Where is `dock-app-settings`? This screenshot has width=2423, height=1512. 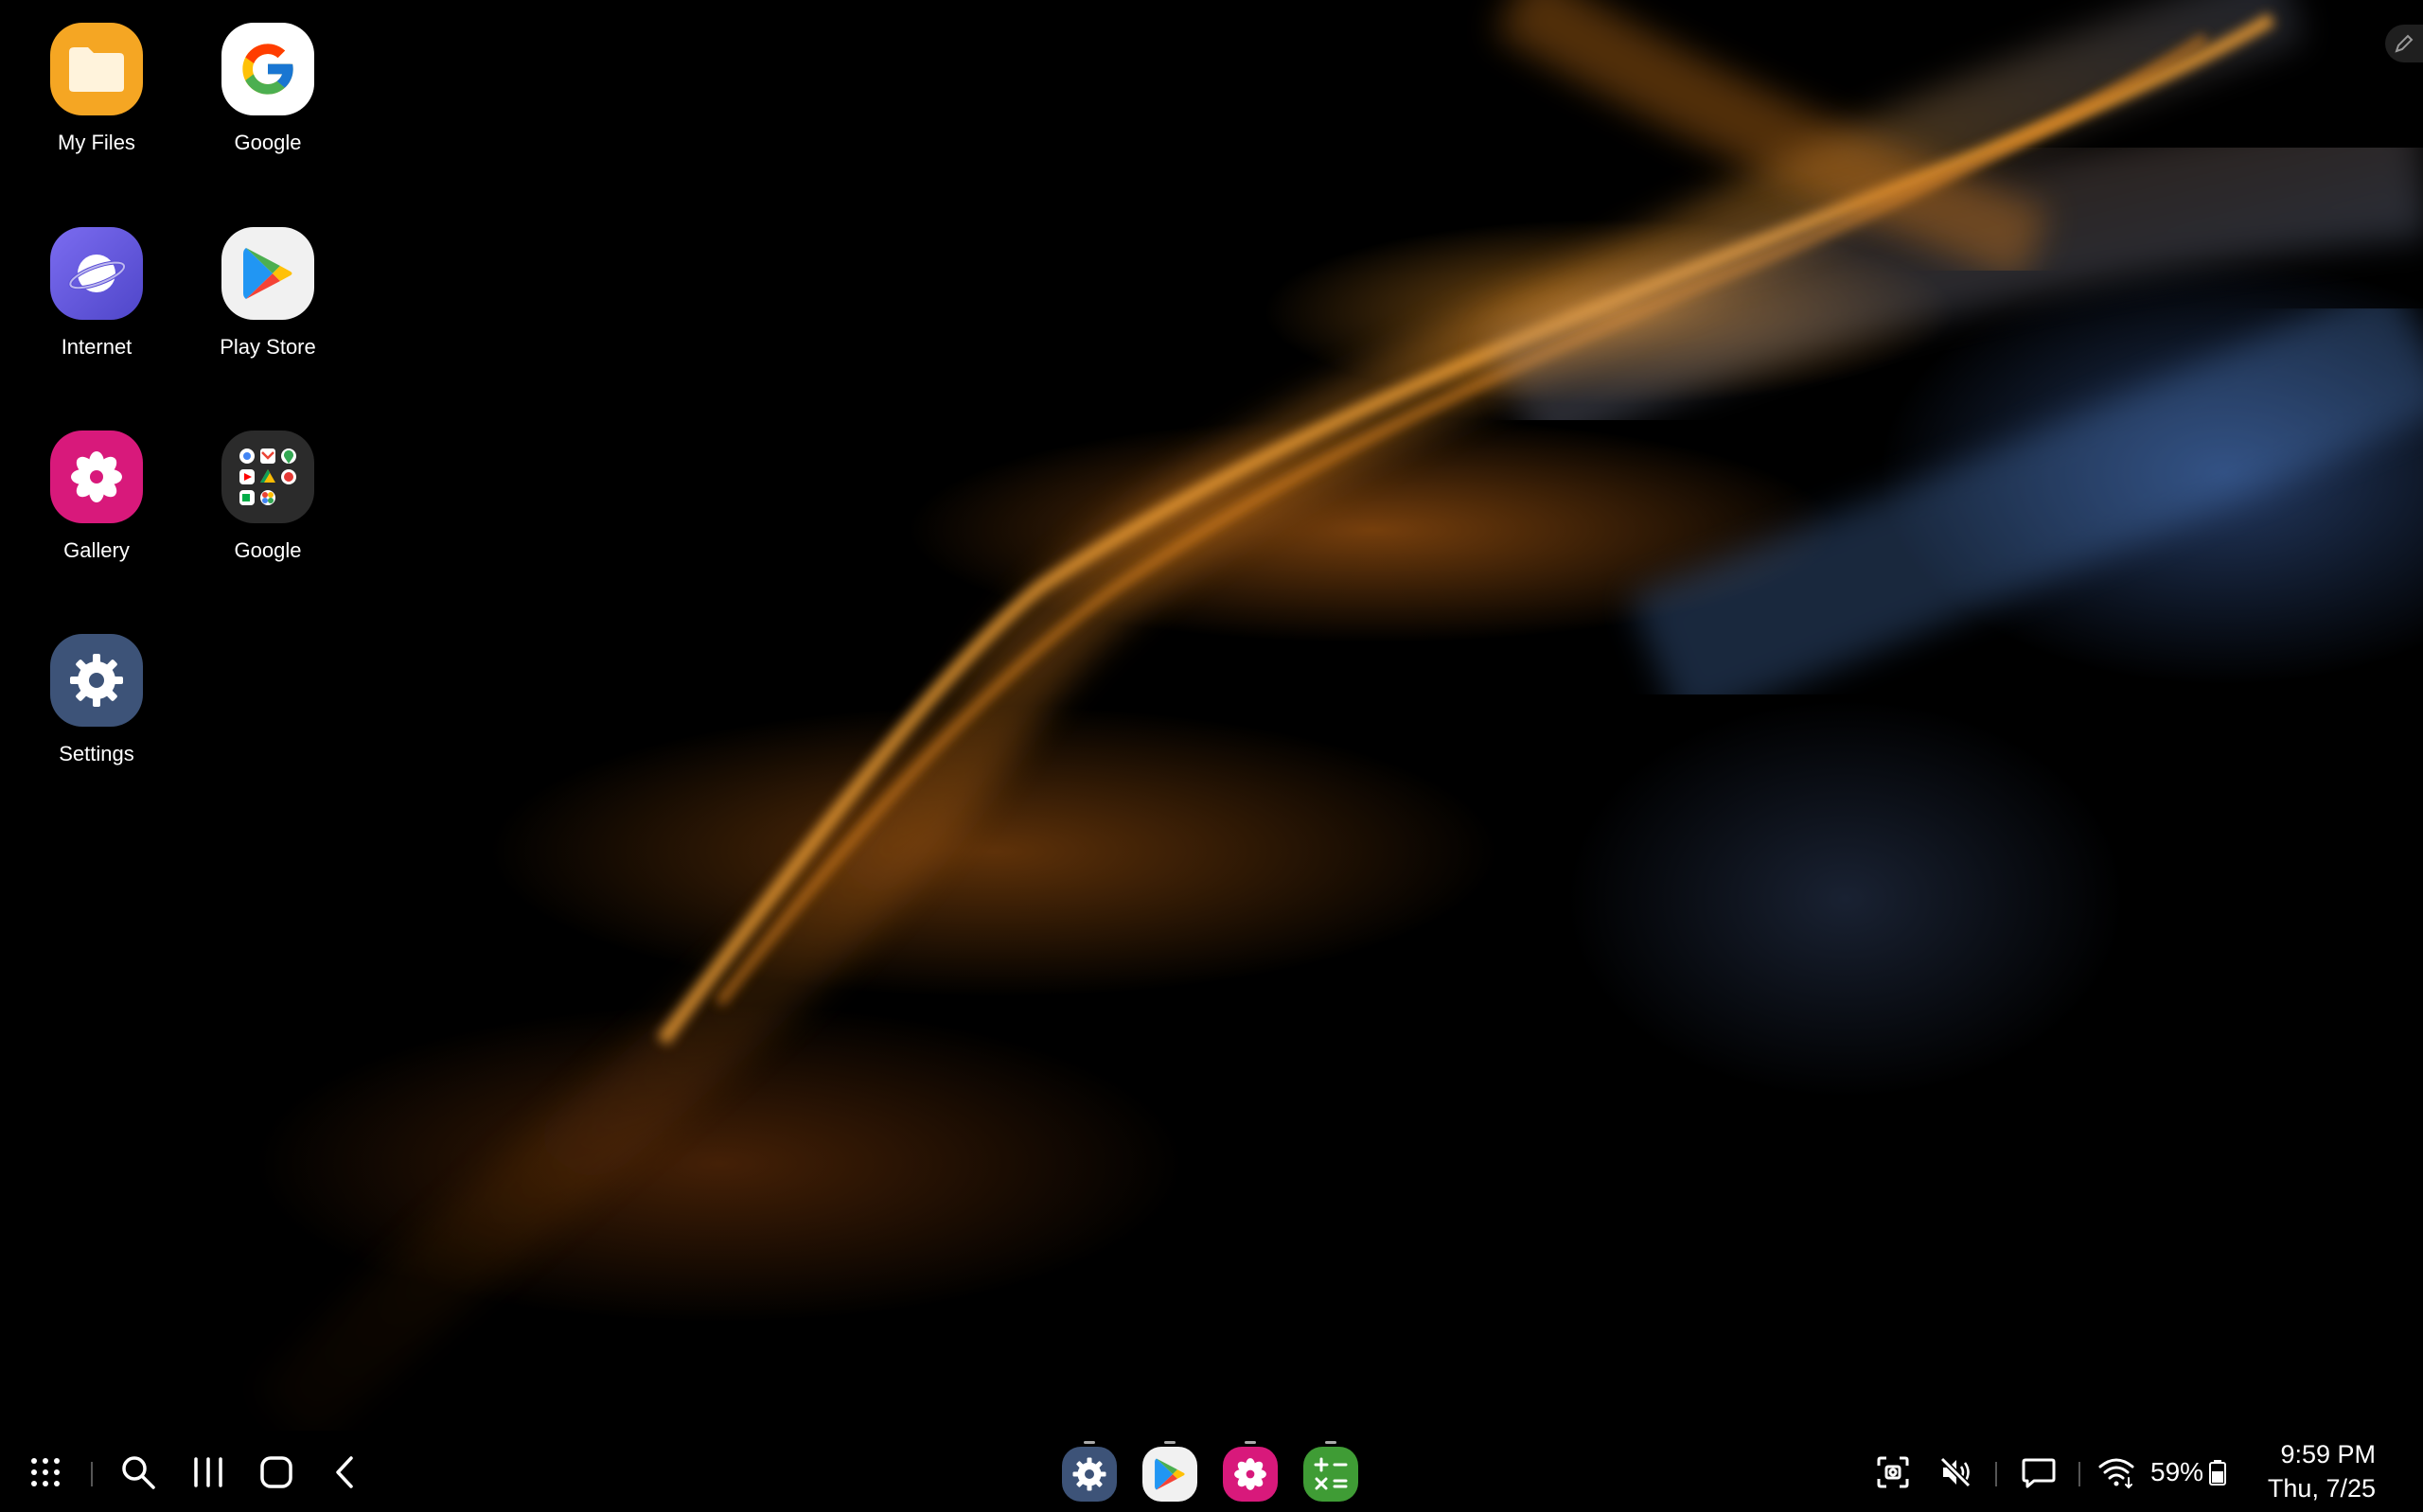 dock-app-settings is located at coordinates (1089, 1471).